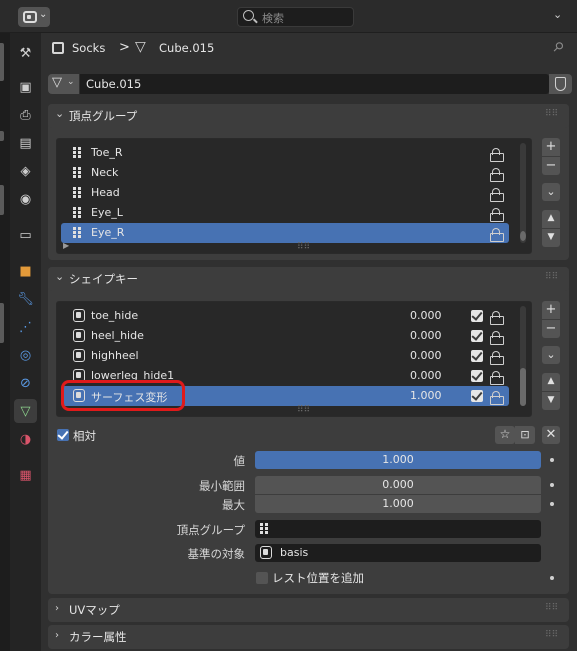 The width and height of the screenshot is (577, 651). Describe the element at coordinates (25, 235) in the screenshot. I see `collection-tab: ▭` at that location.